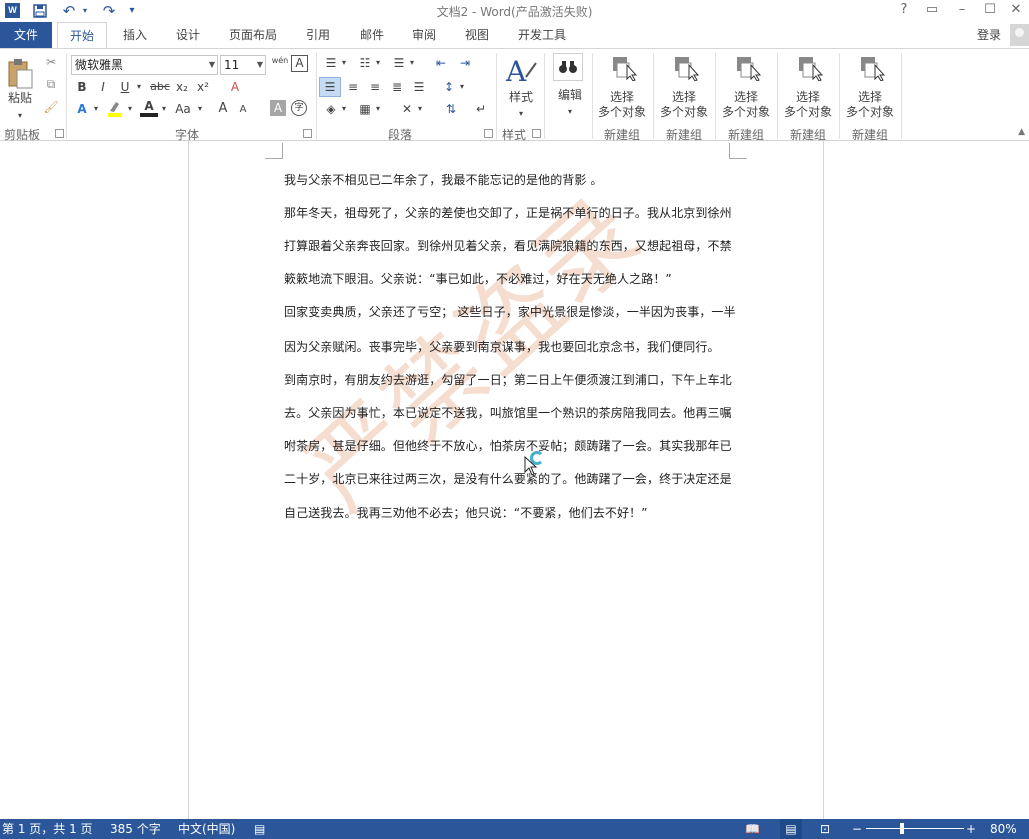 This screenshot has height=839, width=1029. What do you see at coordinates (280, 61) in the screenshot?
I see `phonetic-guide-icon: wén` at bounding box center [280, 61].